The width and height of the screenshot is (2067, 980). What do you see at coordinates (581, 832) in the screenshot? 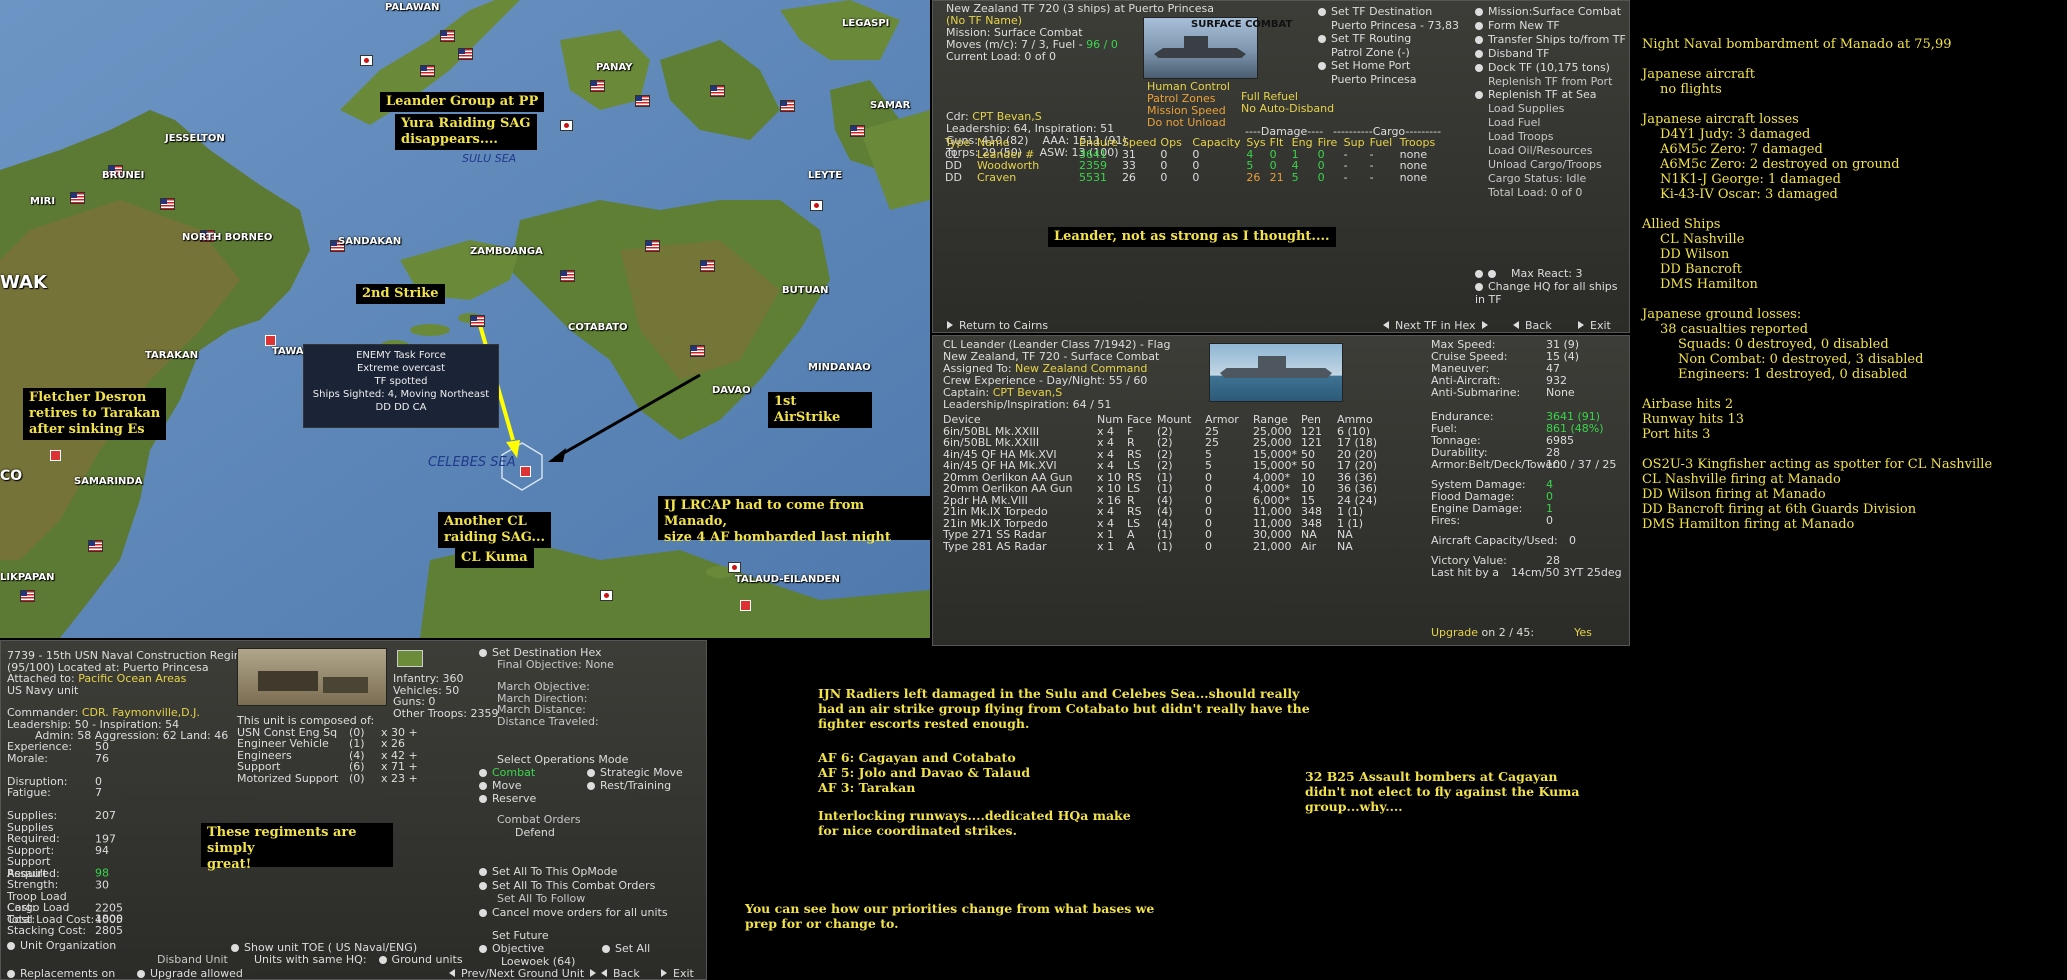
I see `defend-button: Defend` at bounding box center [581, 832].